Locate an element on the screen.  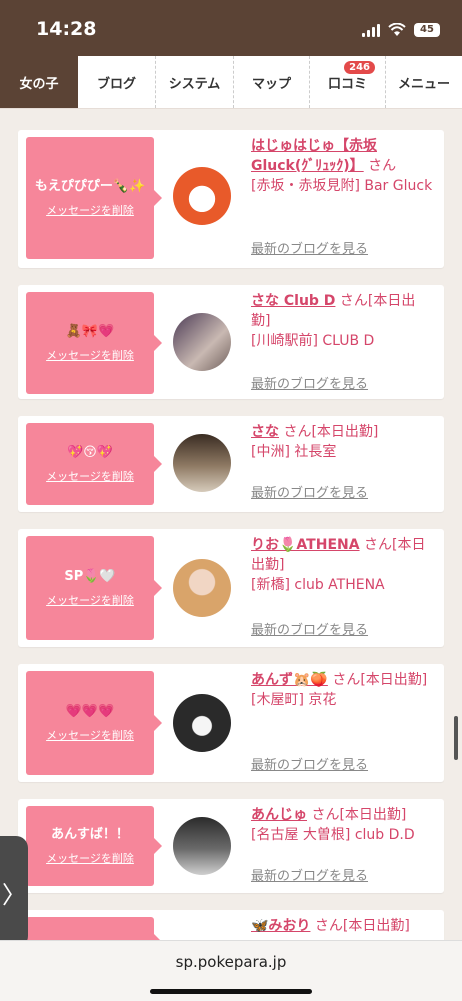
tab-system: システム is located at coordinates (195, 82).